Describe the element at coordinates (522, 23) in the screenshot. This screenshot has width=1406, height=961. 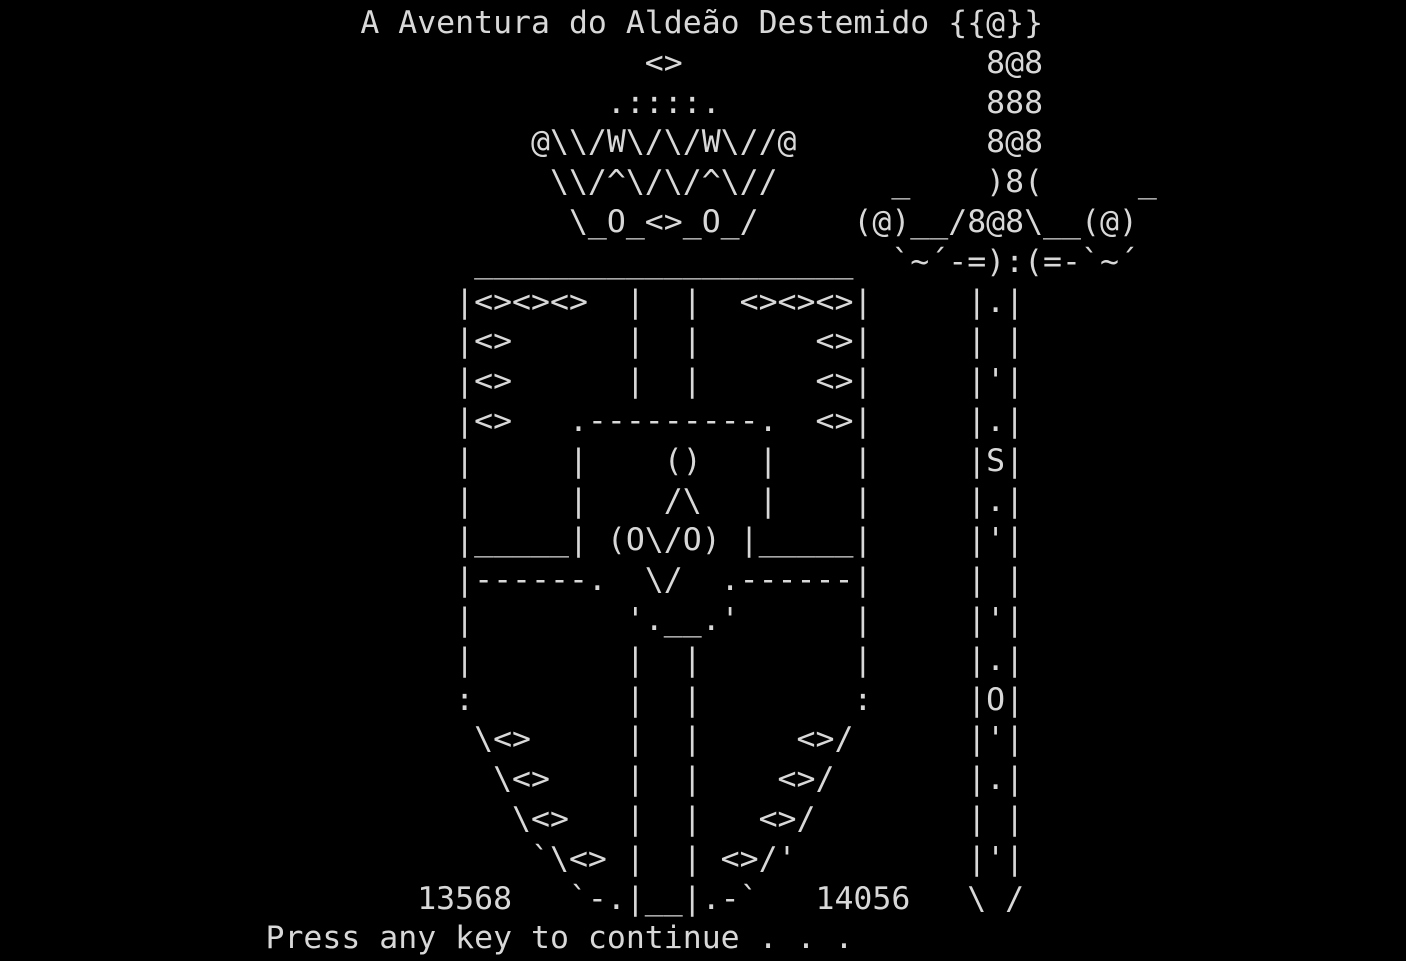
I see `game-title: A Aventura do Aldeão Destemido {{@}}` at that location.